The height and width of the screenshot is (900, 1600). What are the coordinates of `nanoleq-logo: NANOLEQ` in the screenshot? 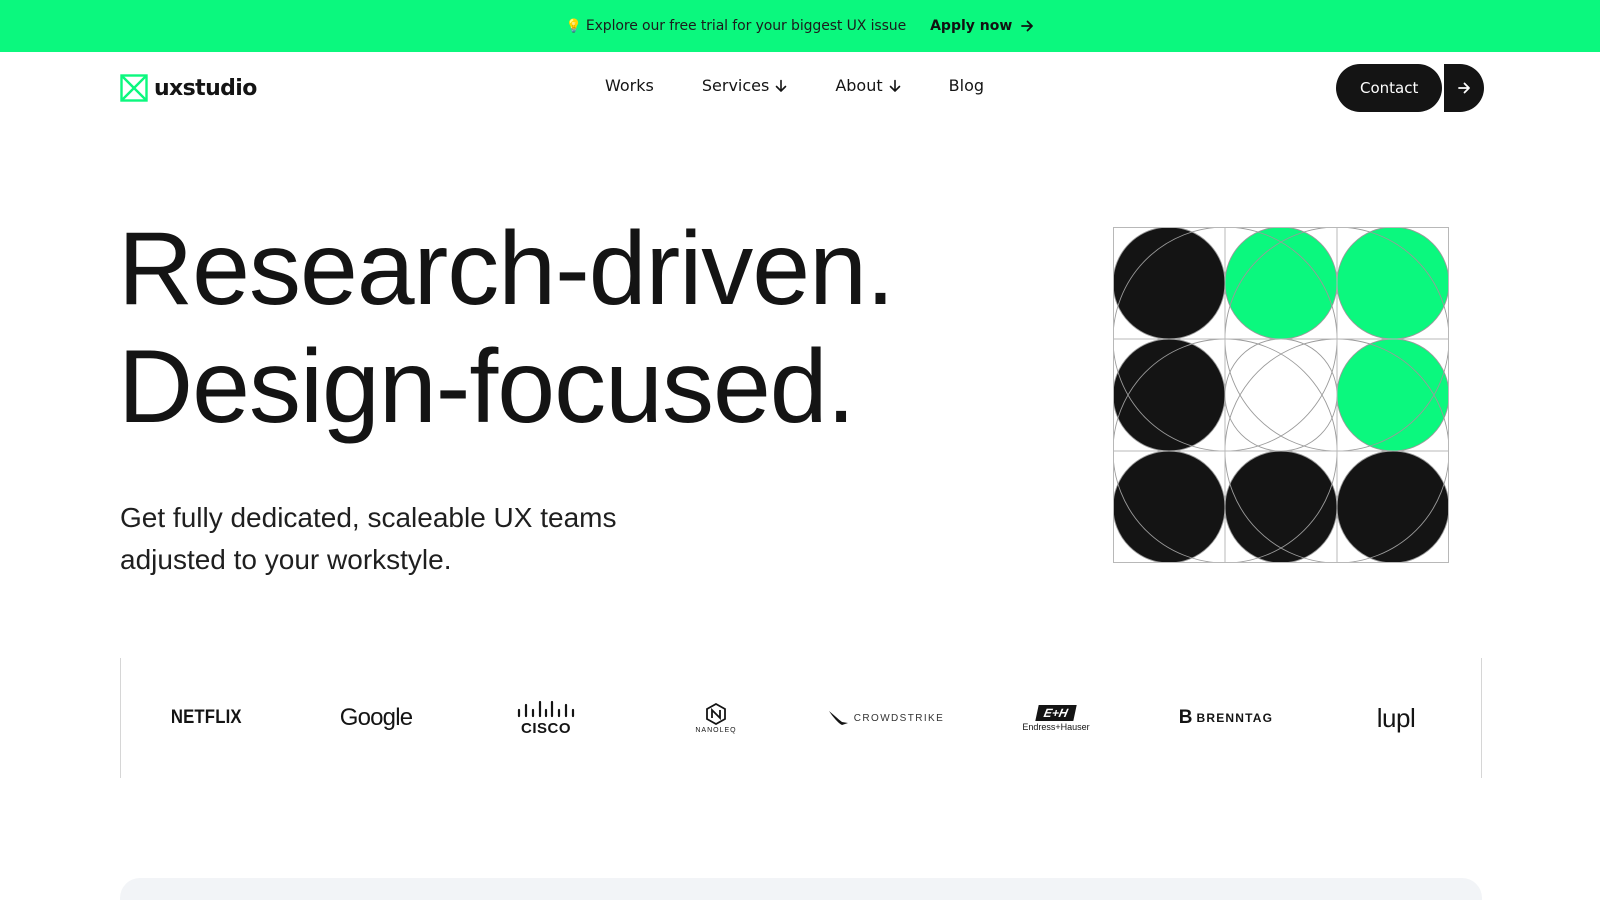 It's located at (716, 730).